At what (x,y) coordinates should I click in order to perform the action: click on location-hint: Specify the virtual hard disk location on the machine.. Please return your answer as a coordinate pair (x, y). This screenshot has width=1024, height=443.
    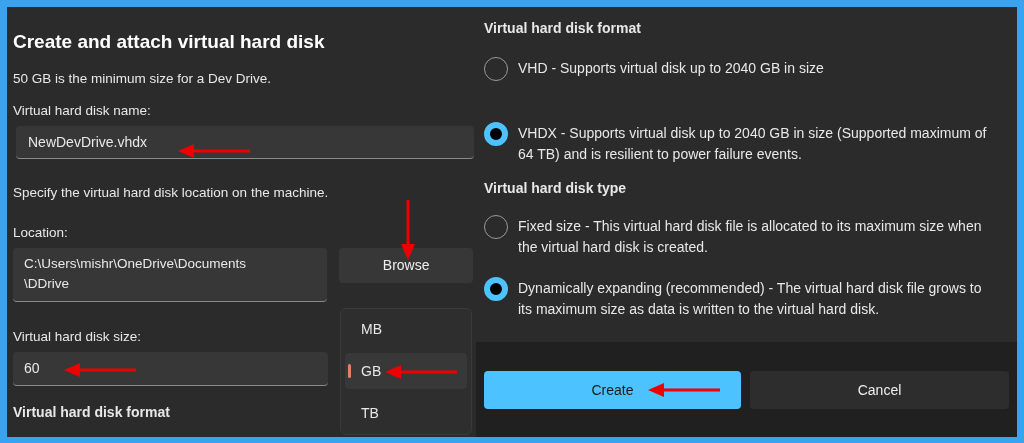
    Looking at the image, I should click on (171, 193).